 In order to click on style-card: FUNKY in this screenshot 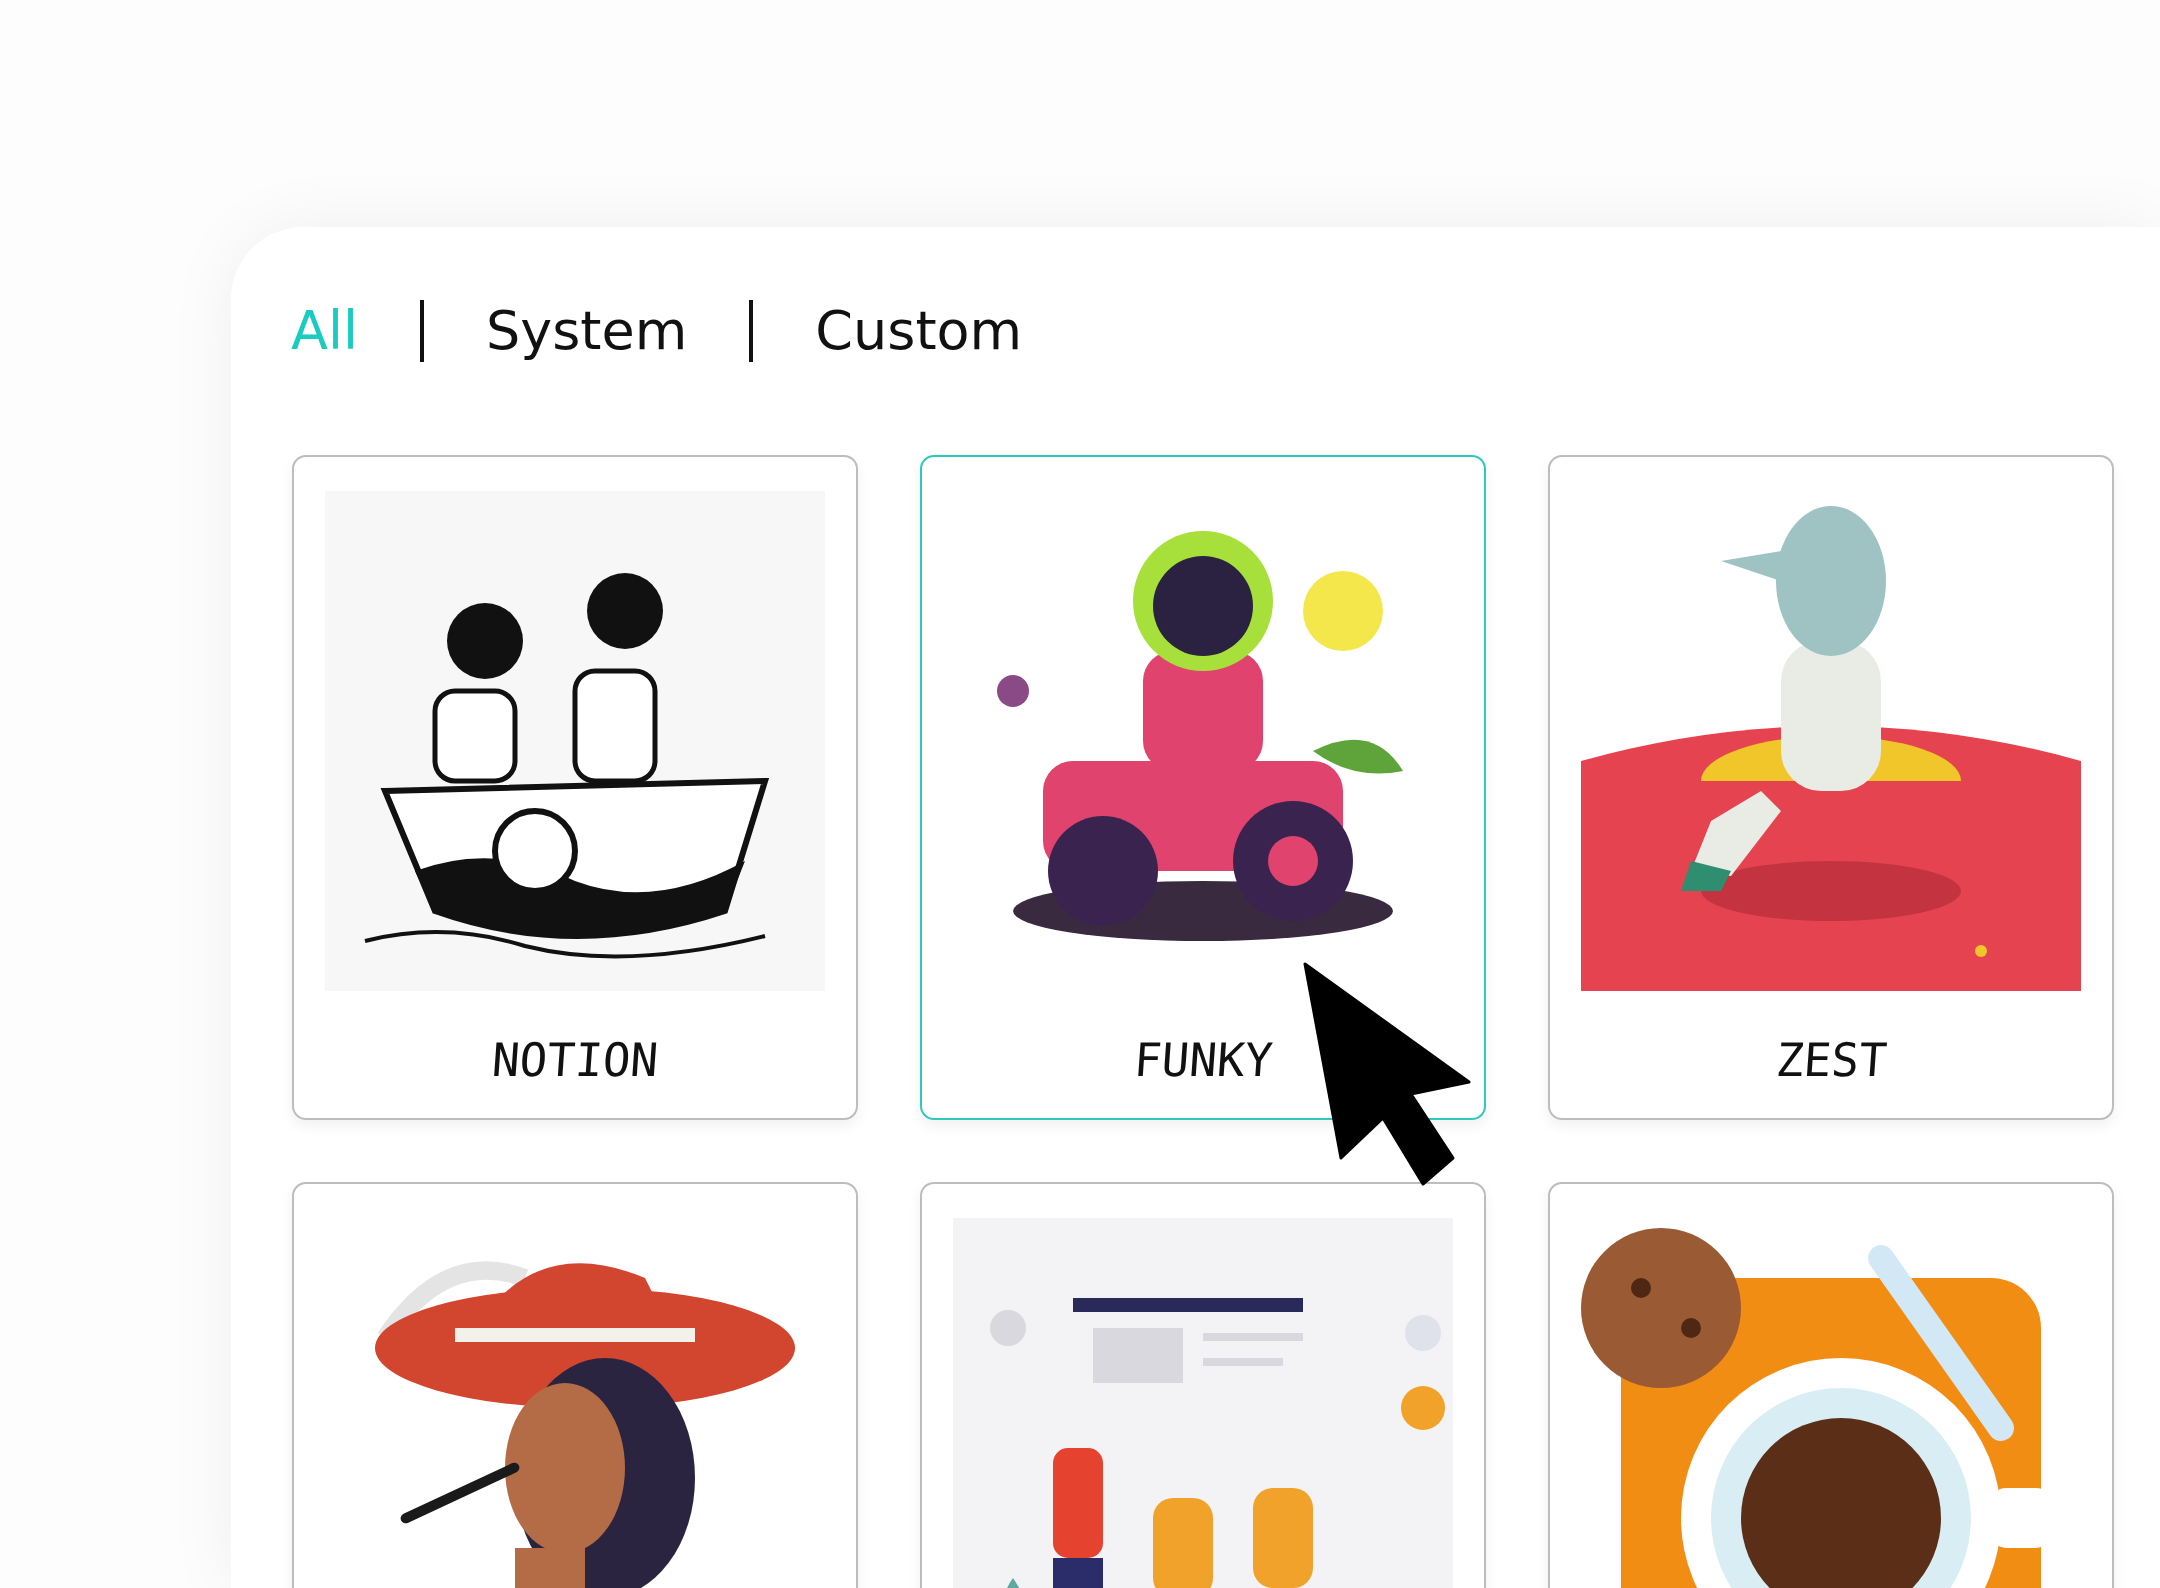, I will do `click(1203, 787)`.